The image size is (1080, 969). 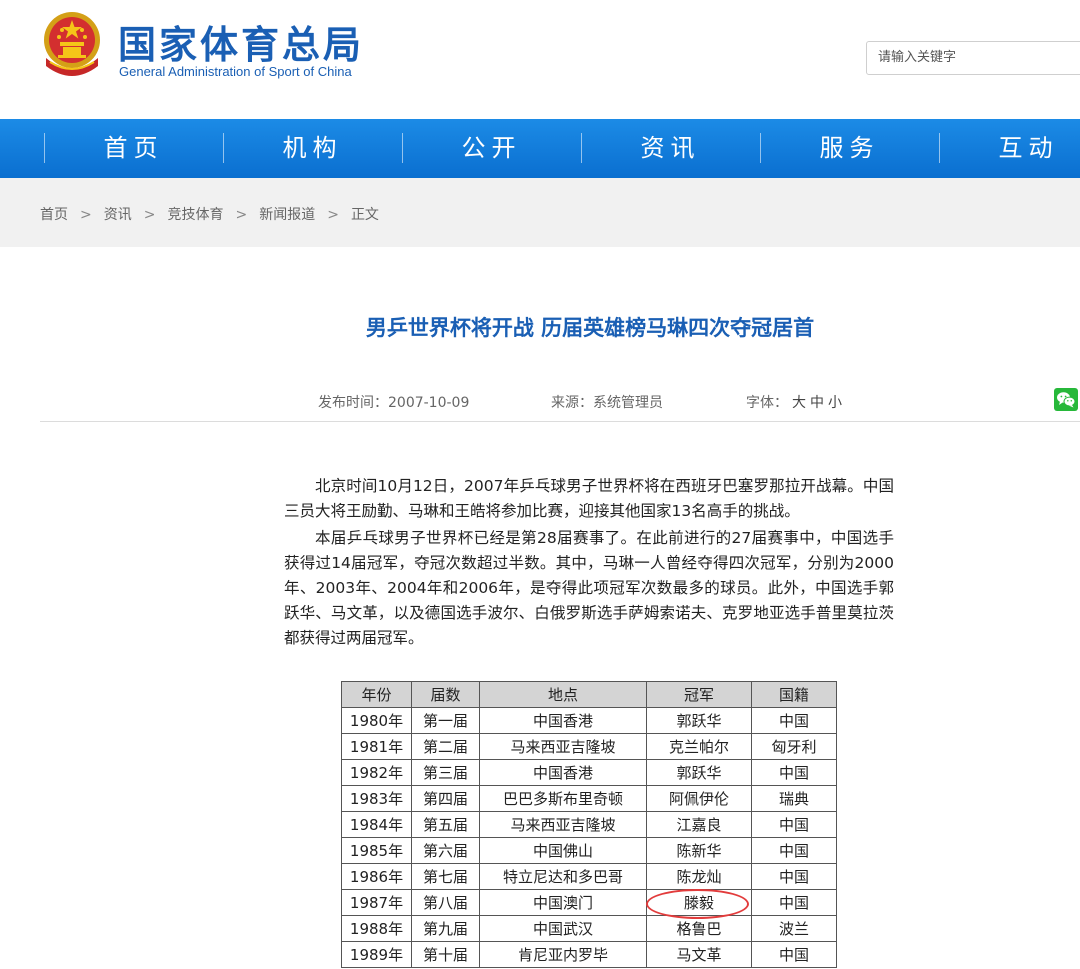 I want to click on wechat-share-button, so click(x=1066, y=399).